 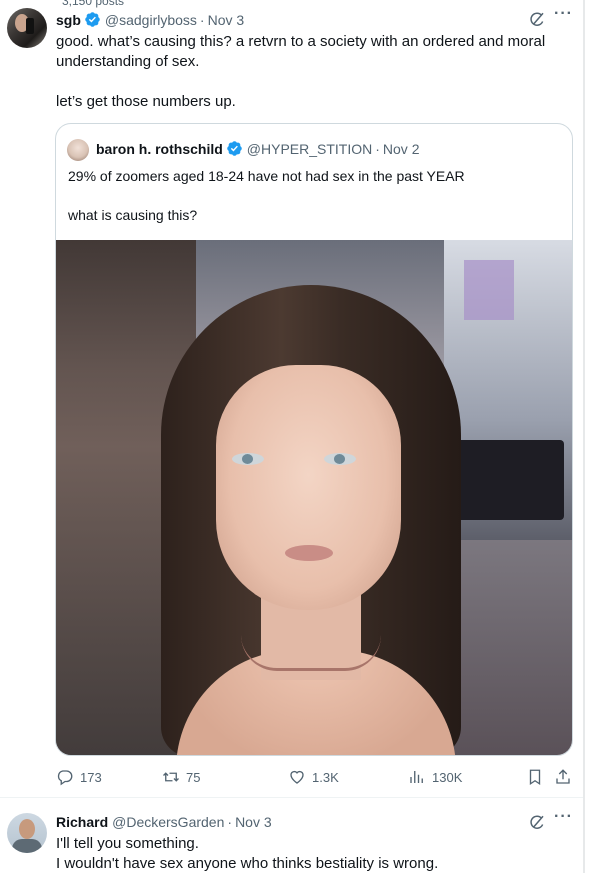 I want to click on share-button, so click(x=566, y=777).